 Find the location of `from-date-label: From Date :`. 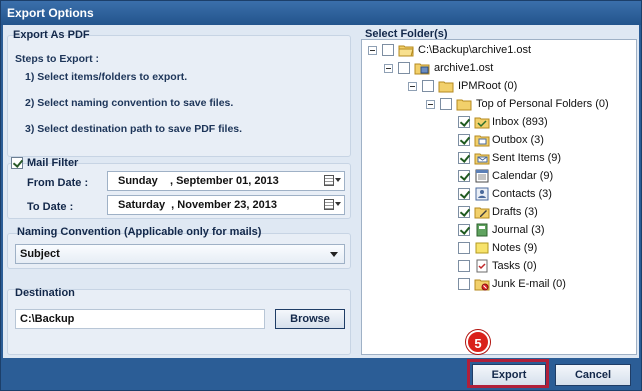

from-date-label: From Date : is located at coordinates (58, 183).